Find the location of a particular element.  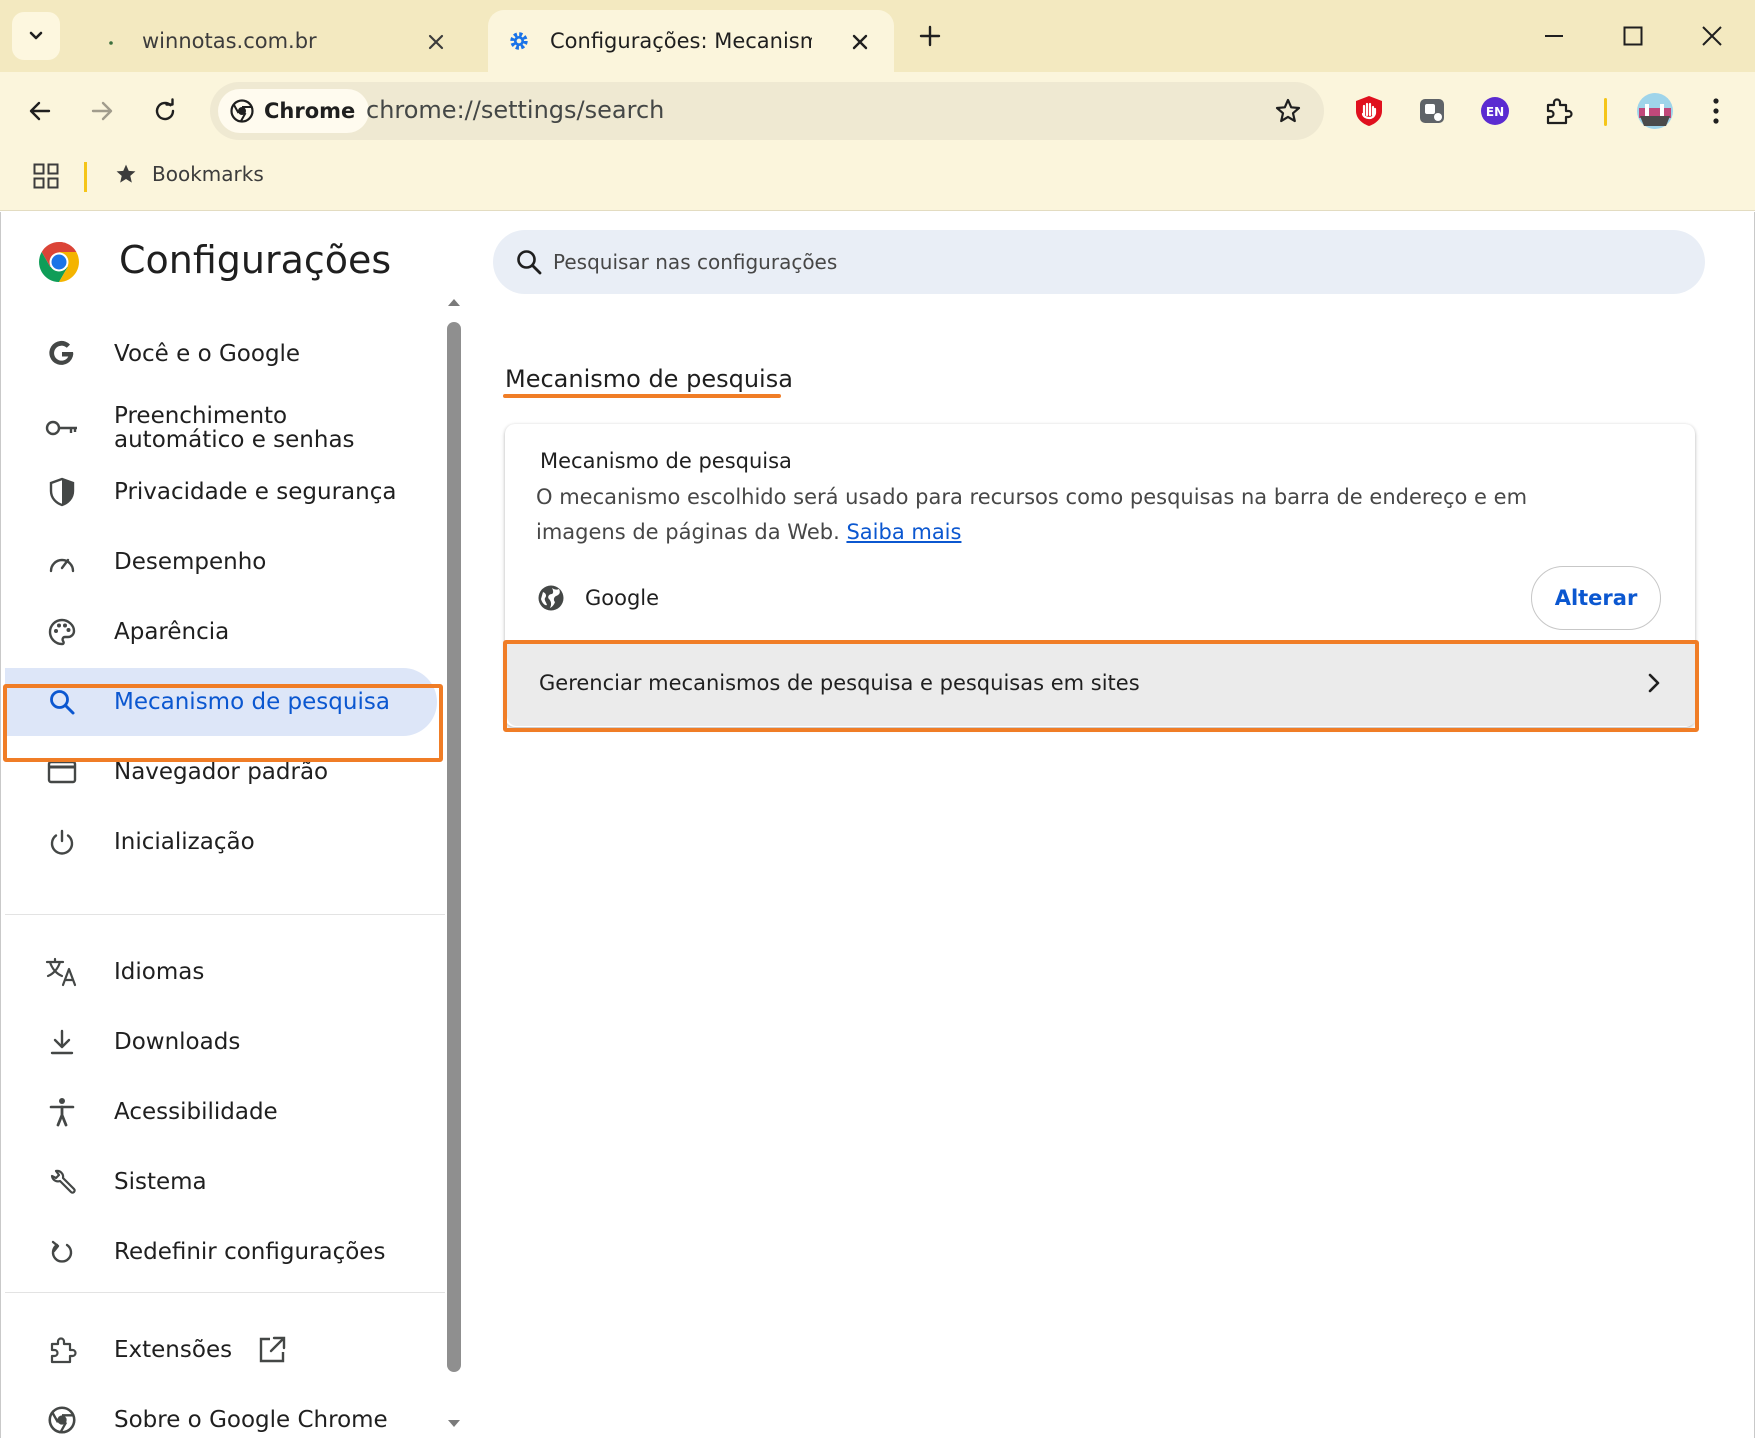

close-window-button is located at coordinates (1712, 36).